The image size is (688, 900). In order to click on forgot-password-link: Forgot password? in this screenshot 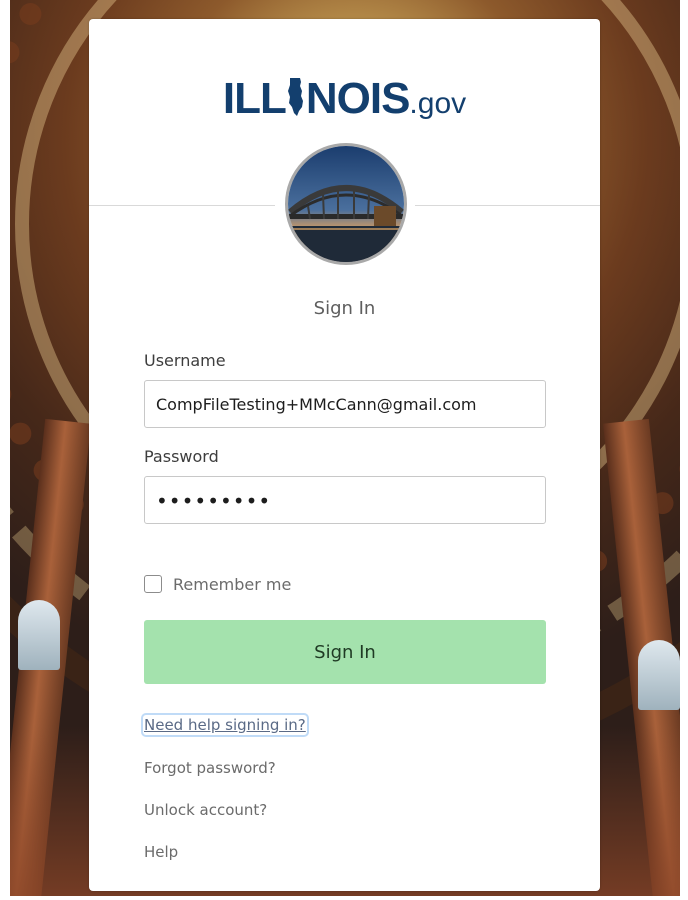, I will do `click(210, 768)`.